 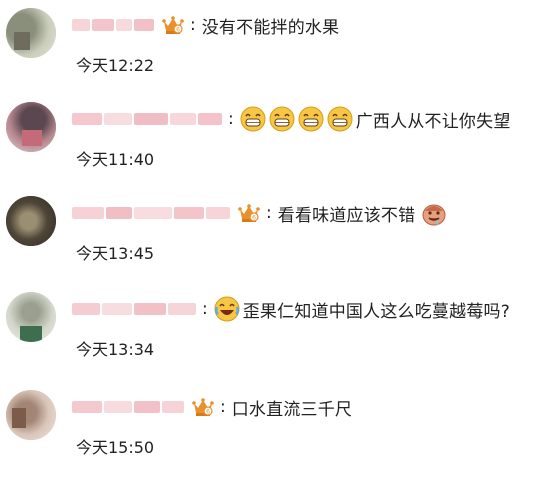 What do you see at coordinates (115, 65) in the screenshot?
I see `comment-time: 今天12:22` at bounding box center [115, 65].